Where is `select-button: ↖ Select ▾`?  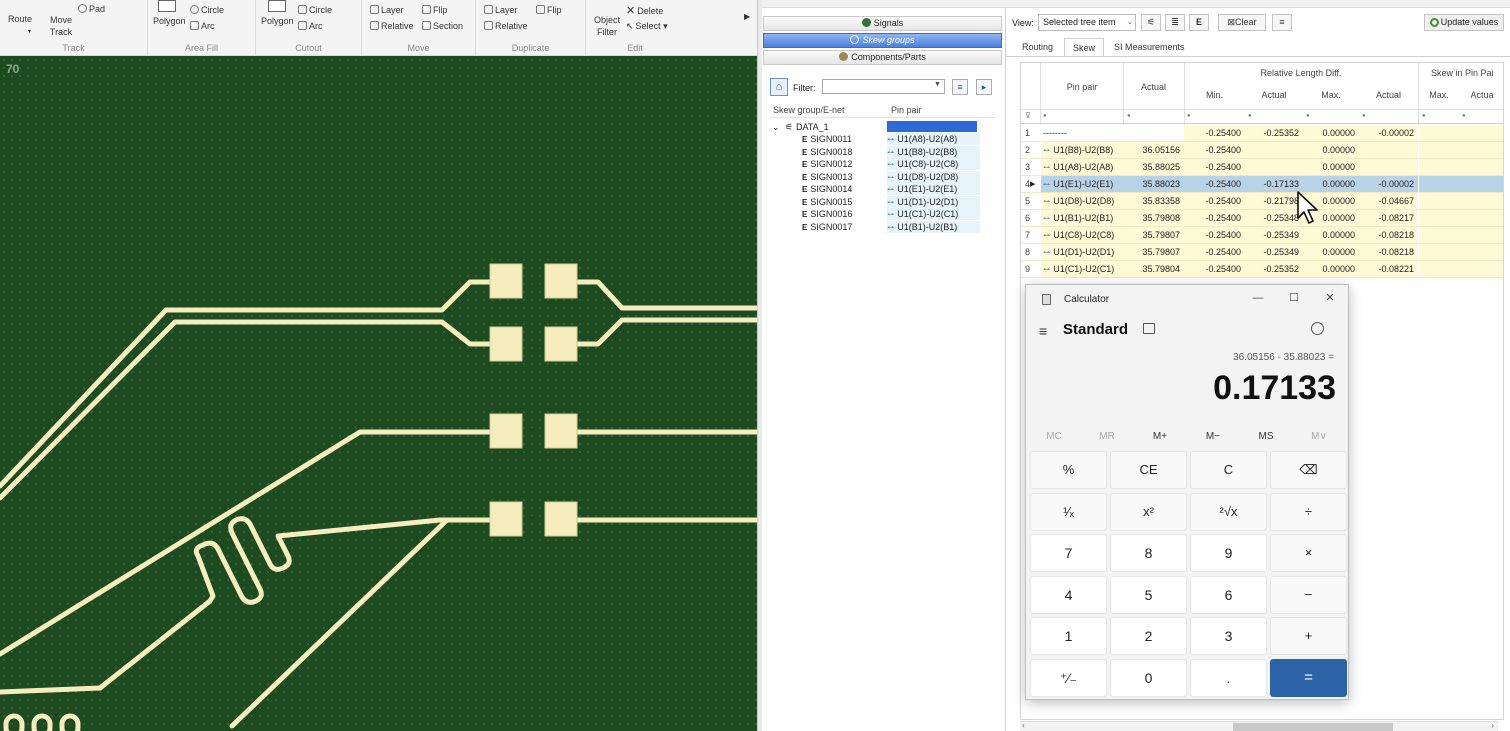
select-button: ↖ Select ▾ is located at coordinates (647, 26).